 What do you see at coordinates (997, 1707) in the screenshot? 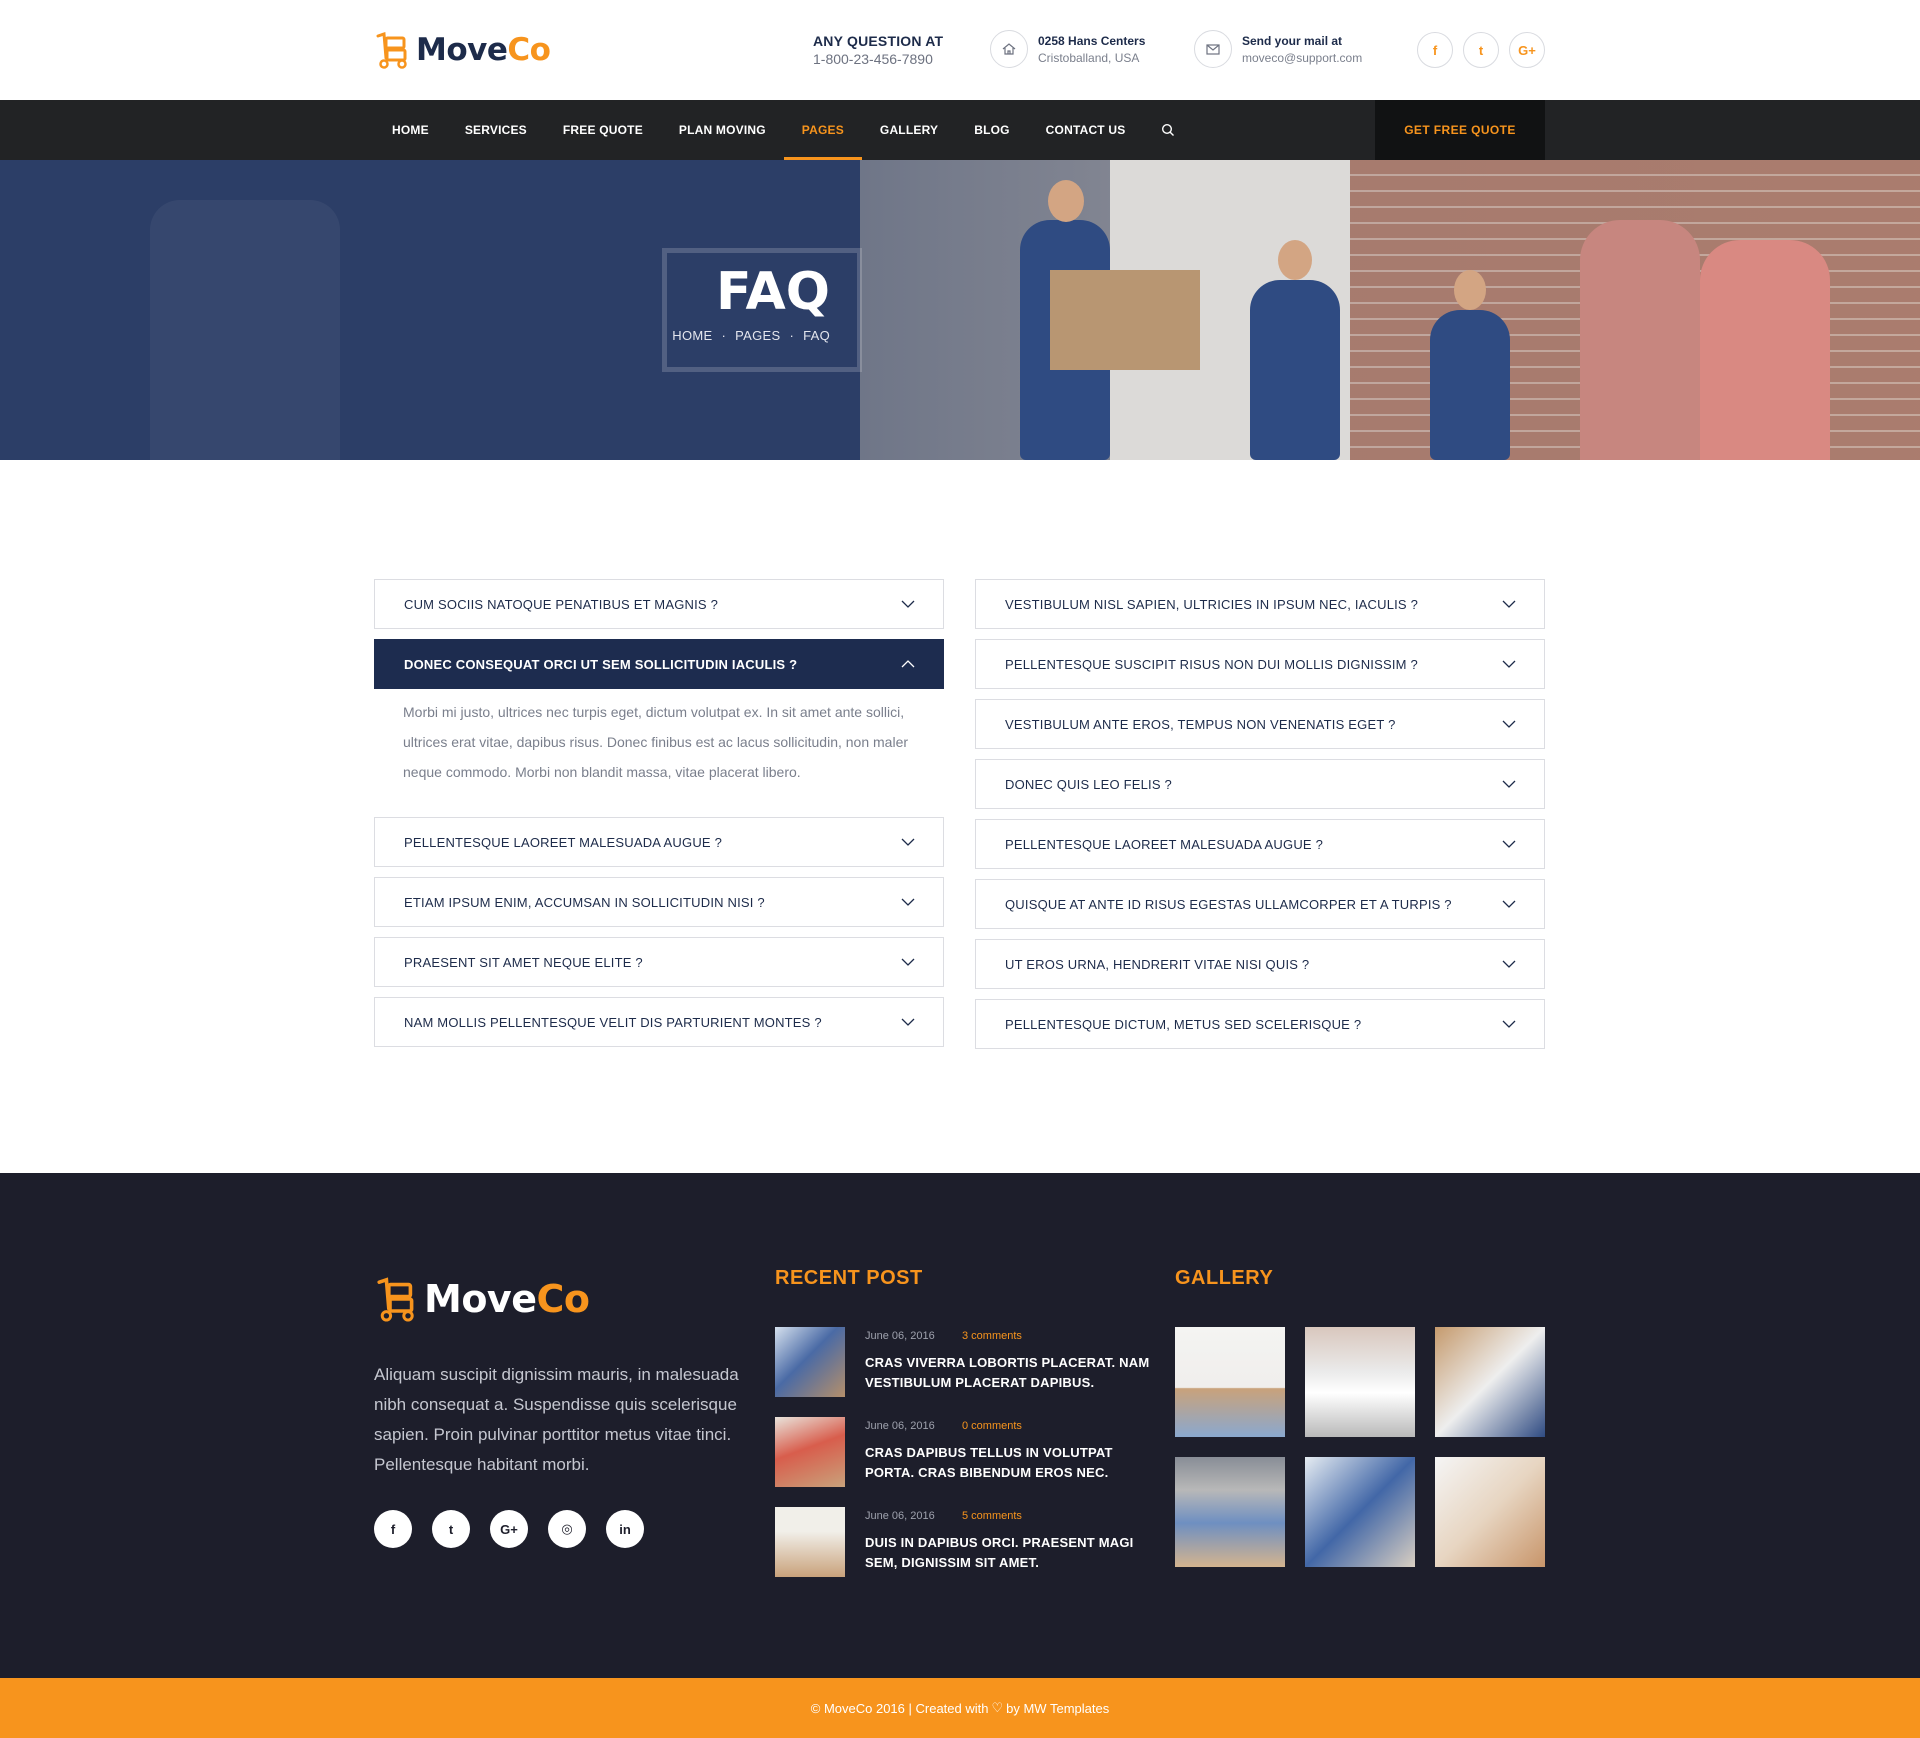
I see `heart-icon: ♡` at bounding box center [997, 1707].